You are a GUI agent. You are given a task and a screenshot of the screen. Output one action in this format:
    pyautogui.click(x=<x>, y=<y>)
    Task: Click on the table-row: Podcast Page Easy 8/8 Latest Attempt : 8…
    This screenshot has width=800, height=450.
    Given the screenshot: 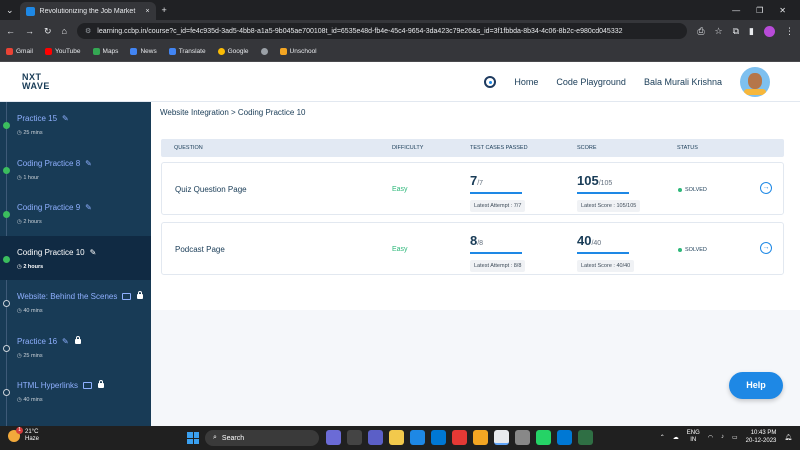 What is the action you would take?
    pyautogui.click(x=472, y=248)
    